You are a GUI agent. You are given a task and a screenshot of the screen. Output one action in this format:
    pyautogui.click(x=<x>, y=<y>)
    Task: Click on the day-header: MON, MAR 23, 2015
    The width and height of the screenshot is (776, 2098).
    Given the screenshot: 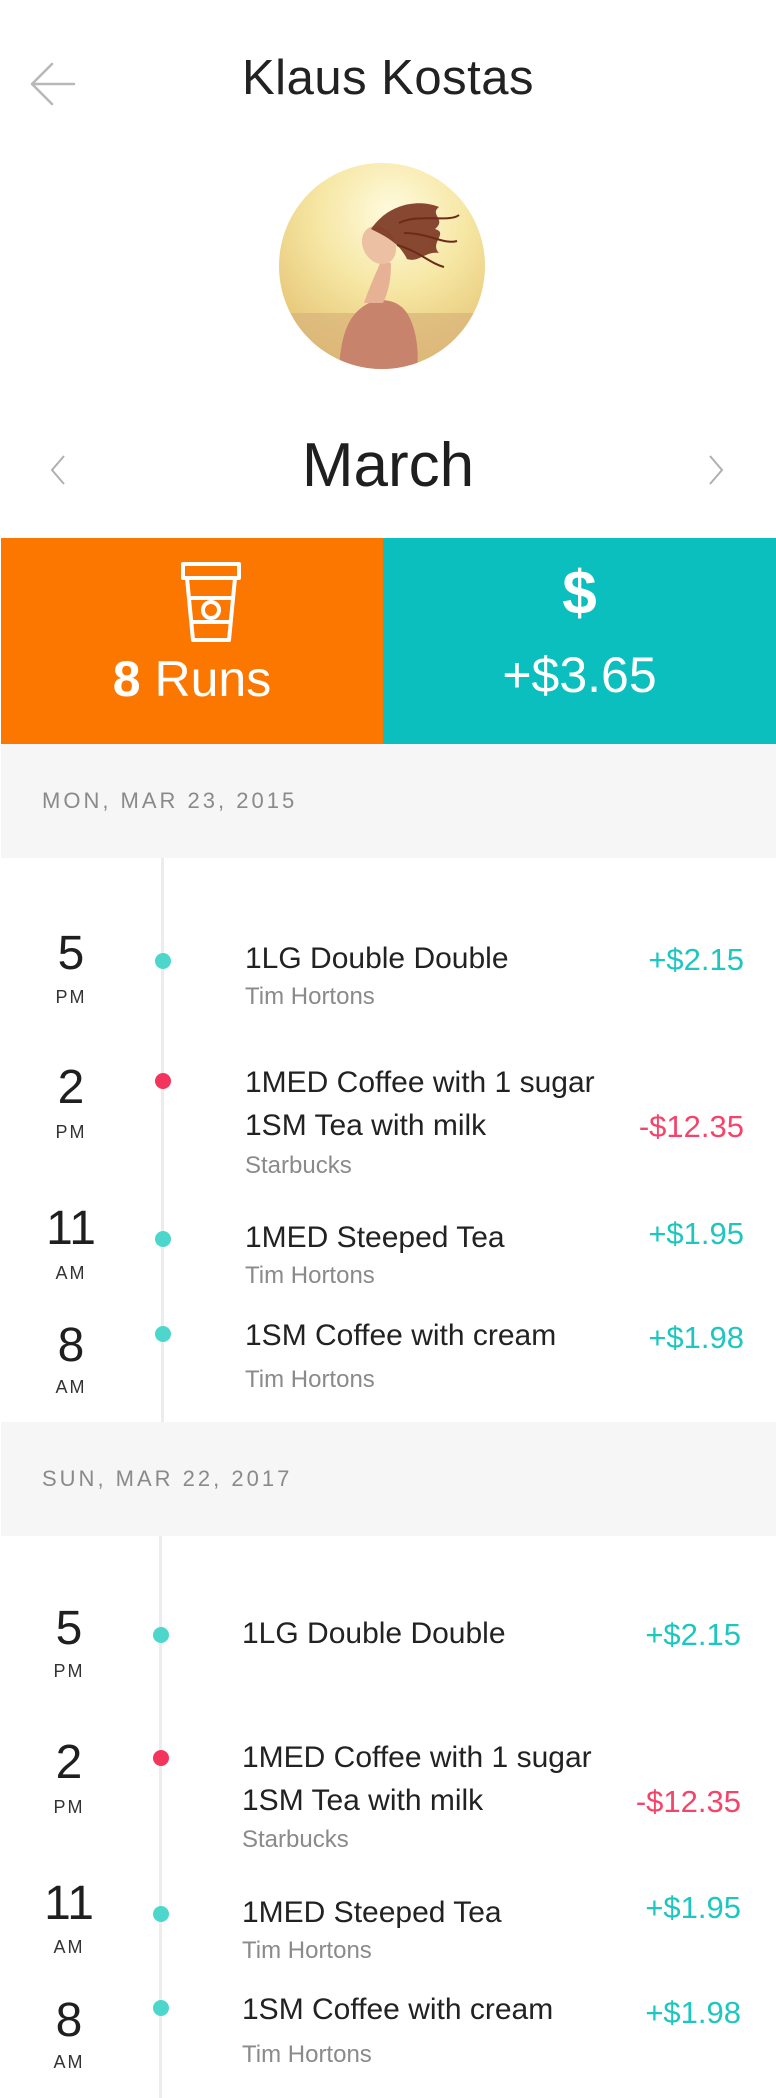 What is the action you would take?
    pyautogui.click(x=388, y=801)
    